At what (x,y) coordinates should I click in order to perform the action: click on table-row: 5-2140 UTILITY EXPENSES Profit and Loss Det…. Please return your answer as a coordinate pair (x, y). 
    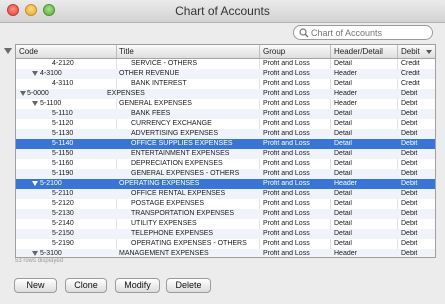
    Looking at the image, I should click on (225, 224).